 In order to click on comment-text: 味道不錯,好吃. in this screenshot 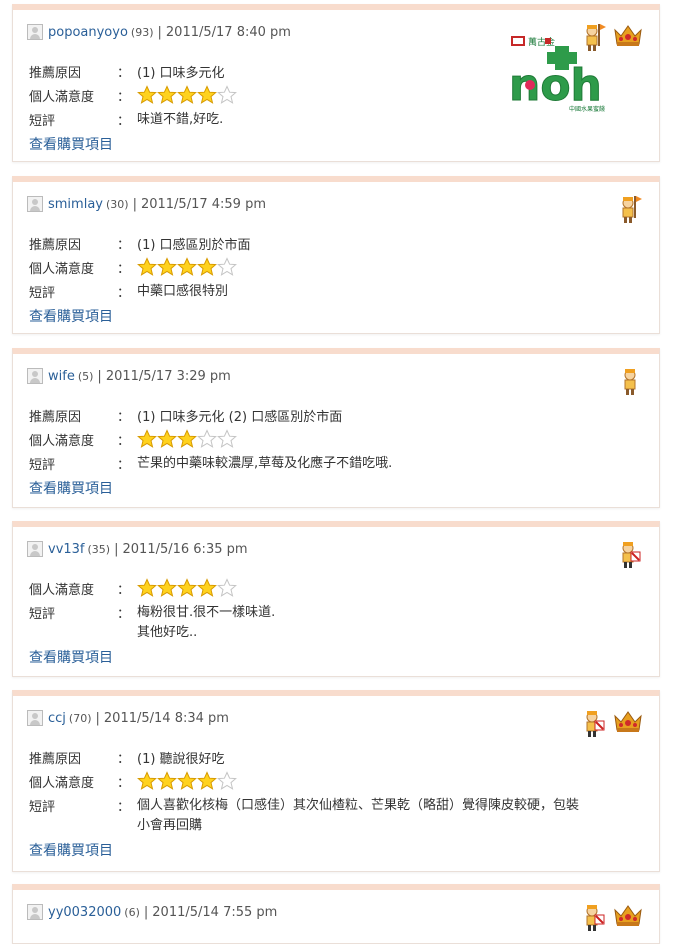, I will do `click(180, 120)`.